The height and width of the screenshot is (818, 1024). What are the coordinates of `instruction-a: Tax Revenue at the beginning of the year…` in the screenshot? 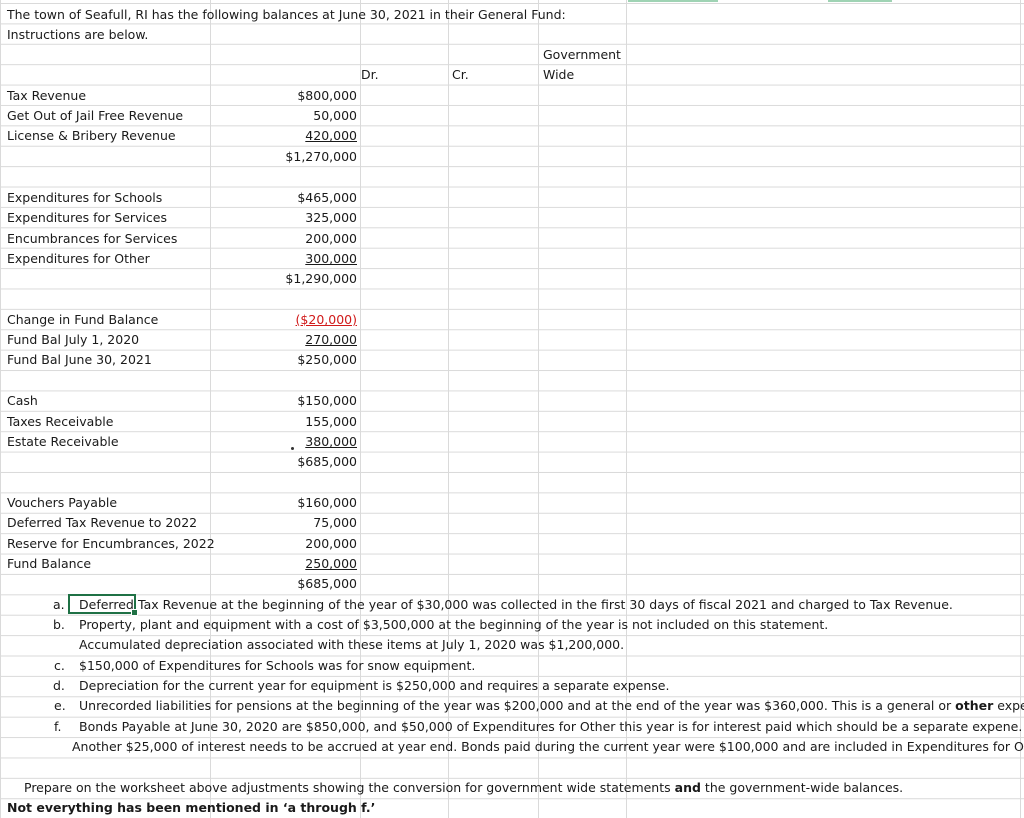 It's located at (545, 605).